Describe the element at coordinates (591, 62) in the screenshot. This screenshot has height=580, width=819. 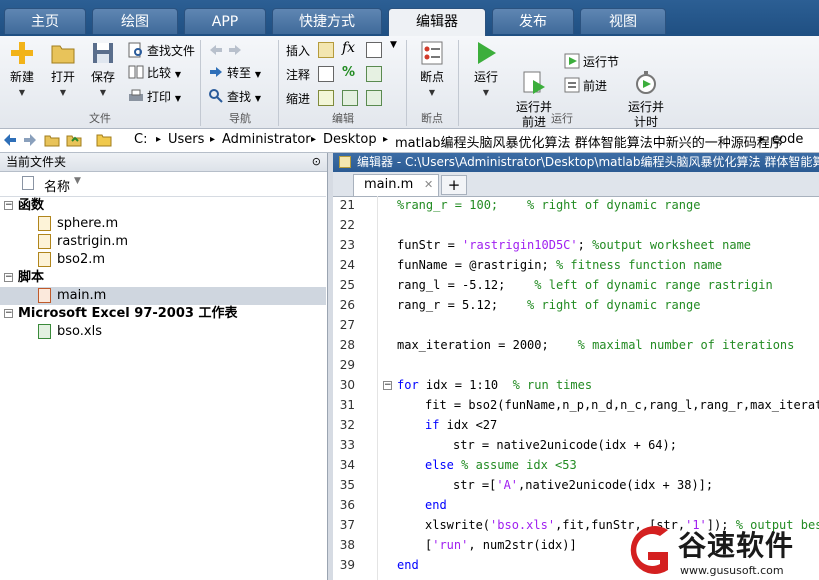
I see `run-section-button: 运行节` at that location.